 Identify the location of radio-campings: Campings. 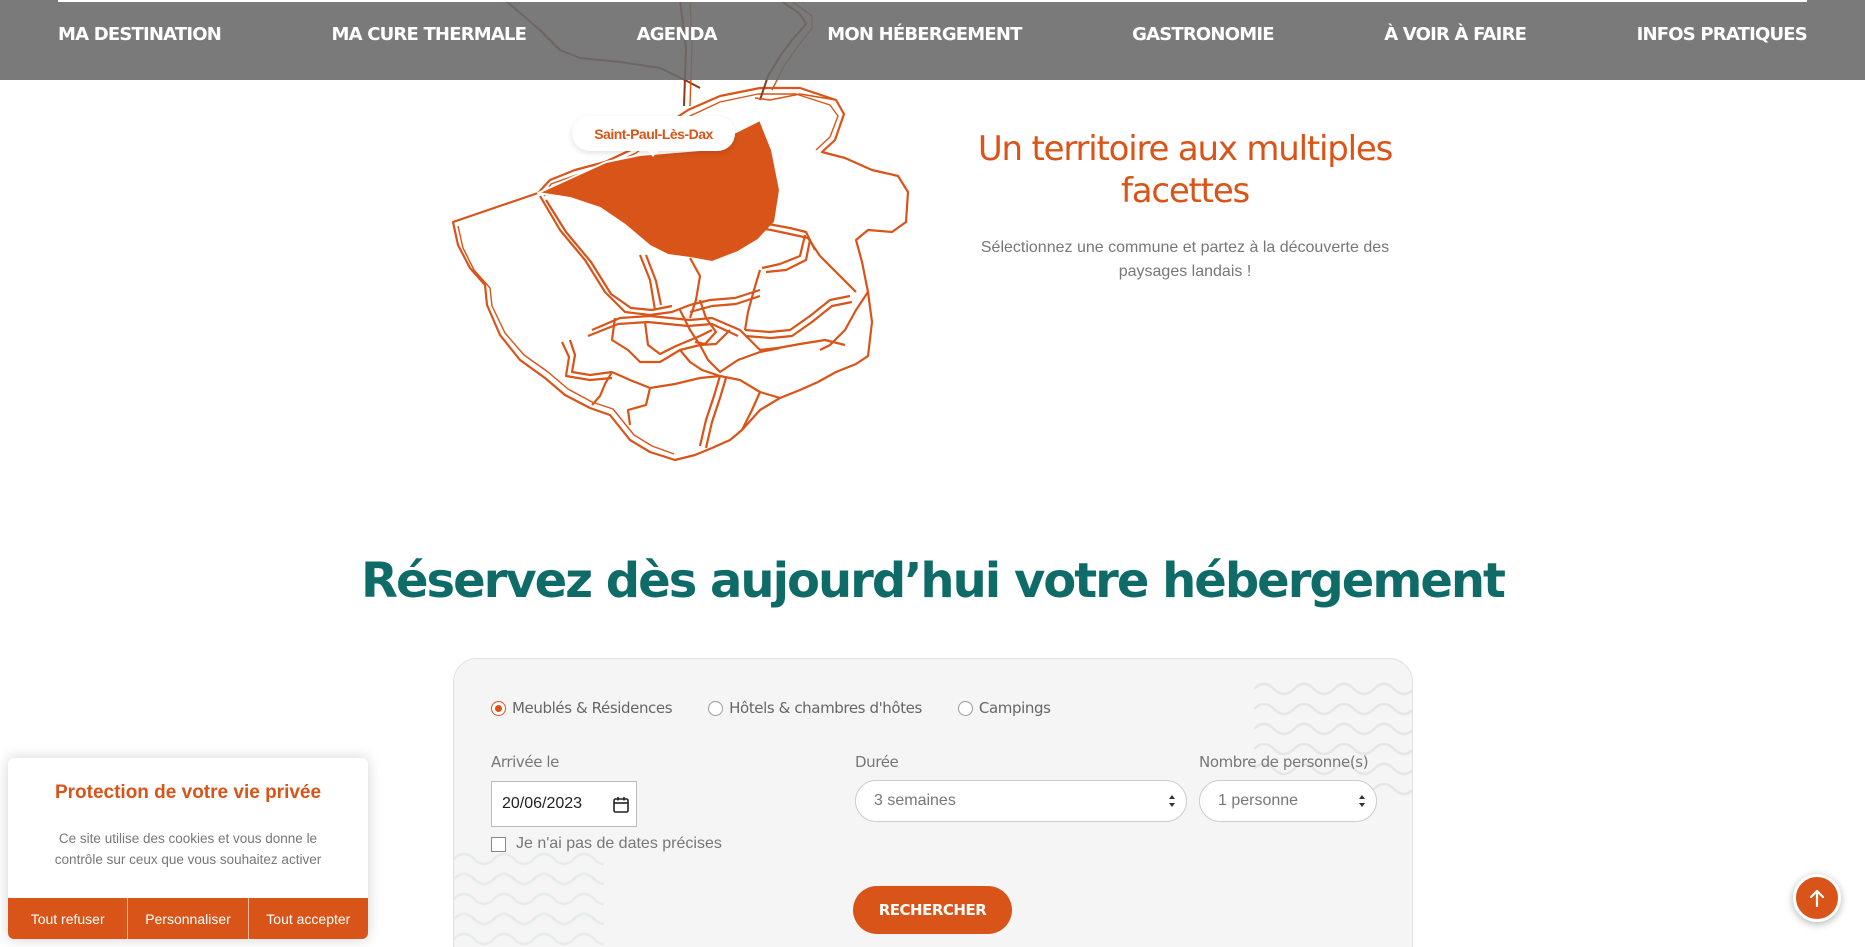
(1004, 708).